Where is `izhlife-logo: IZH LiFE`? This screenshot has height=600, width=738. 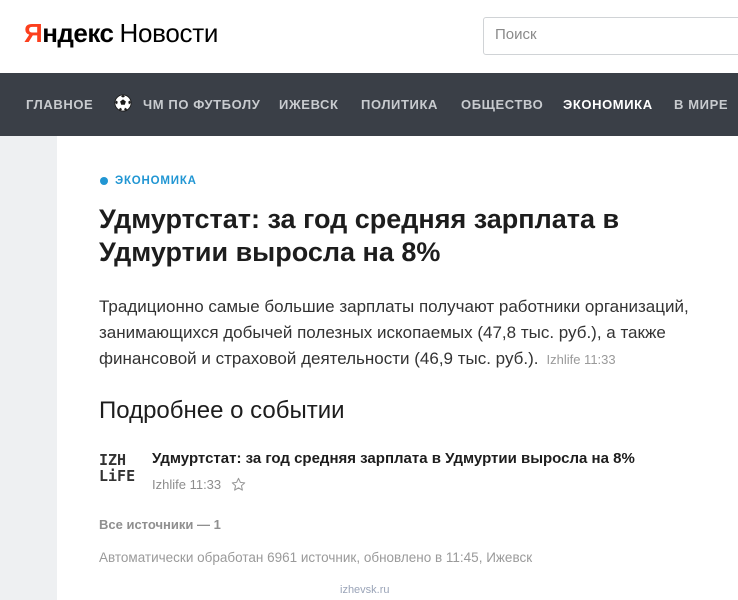
izhlife-logo: IZH LiFE is located at coordinates (117, 471).